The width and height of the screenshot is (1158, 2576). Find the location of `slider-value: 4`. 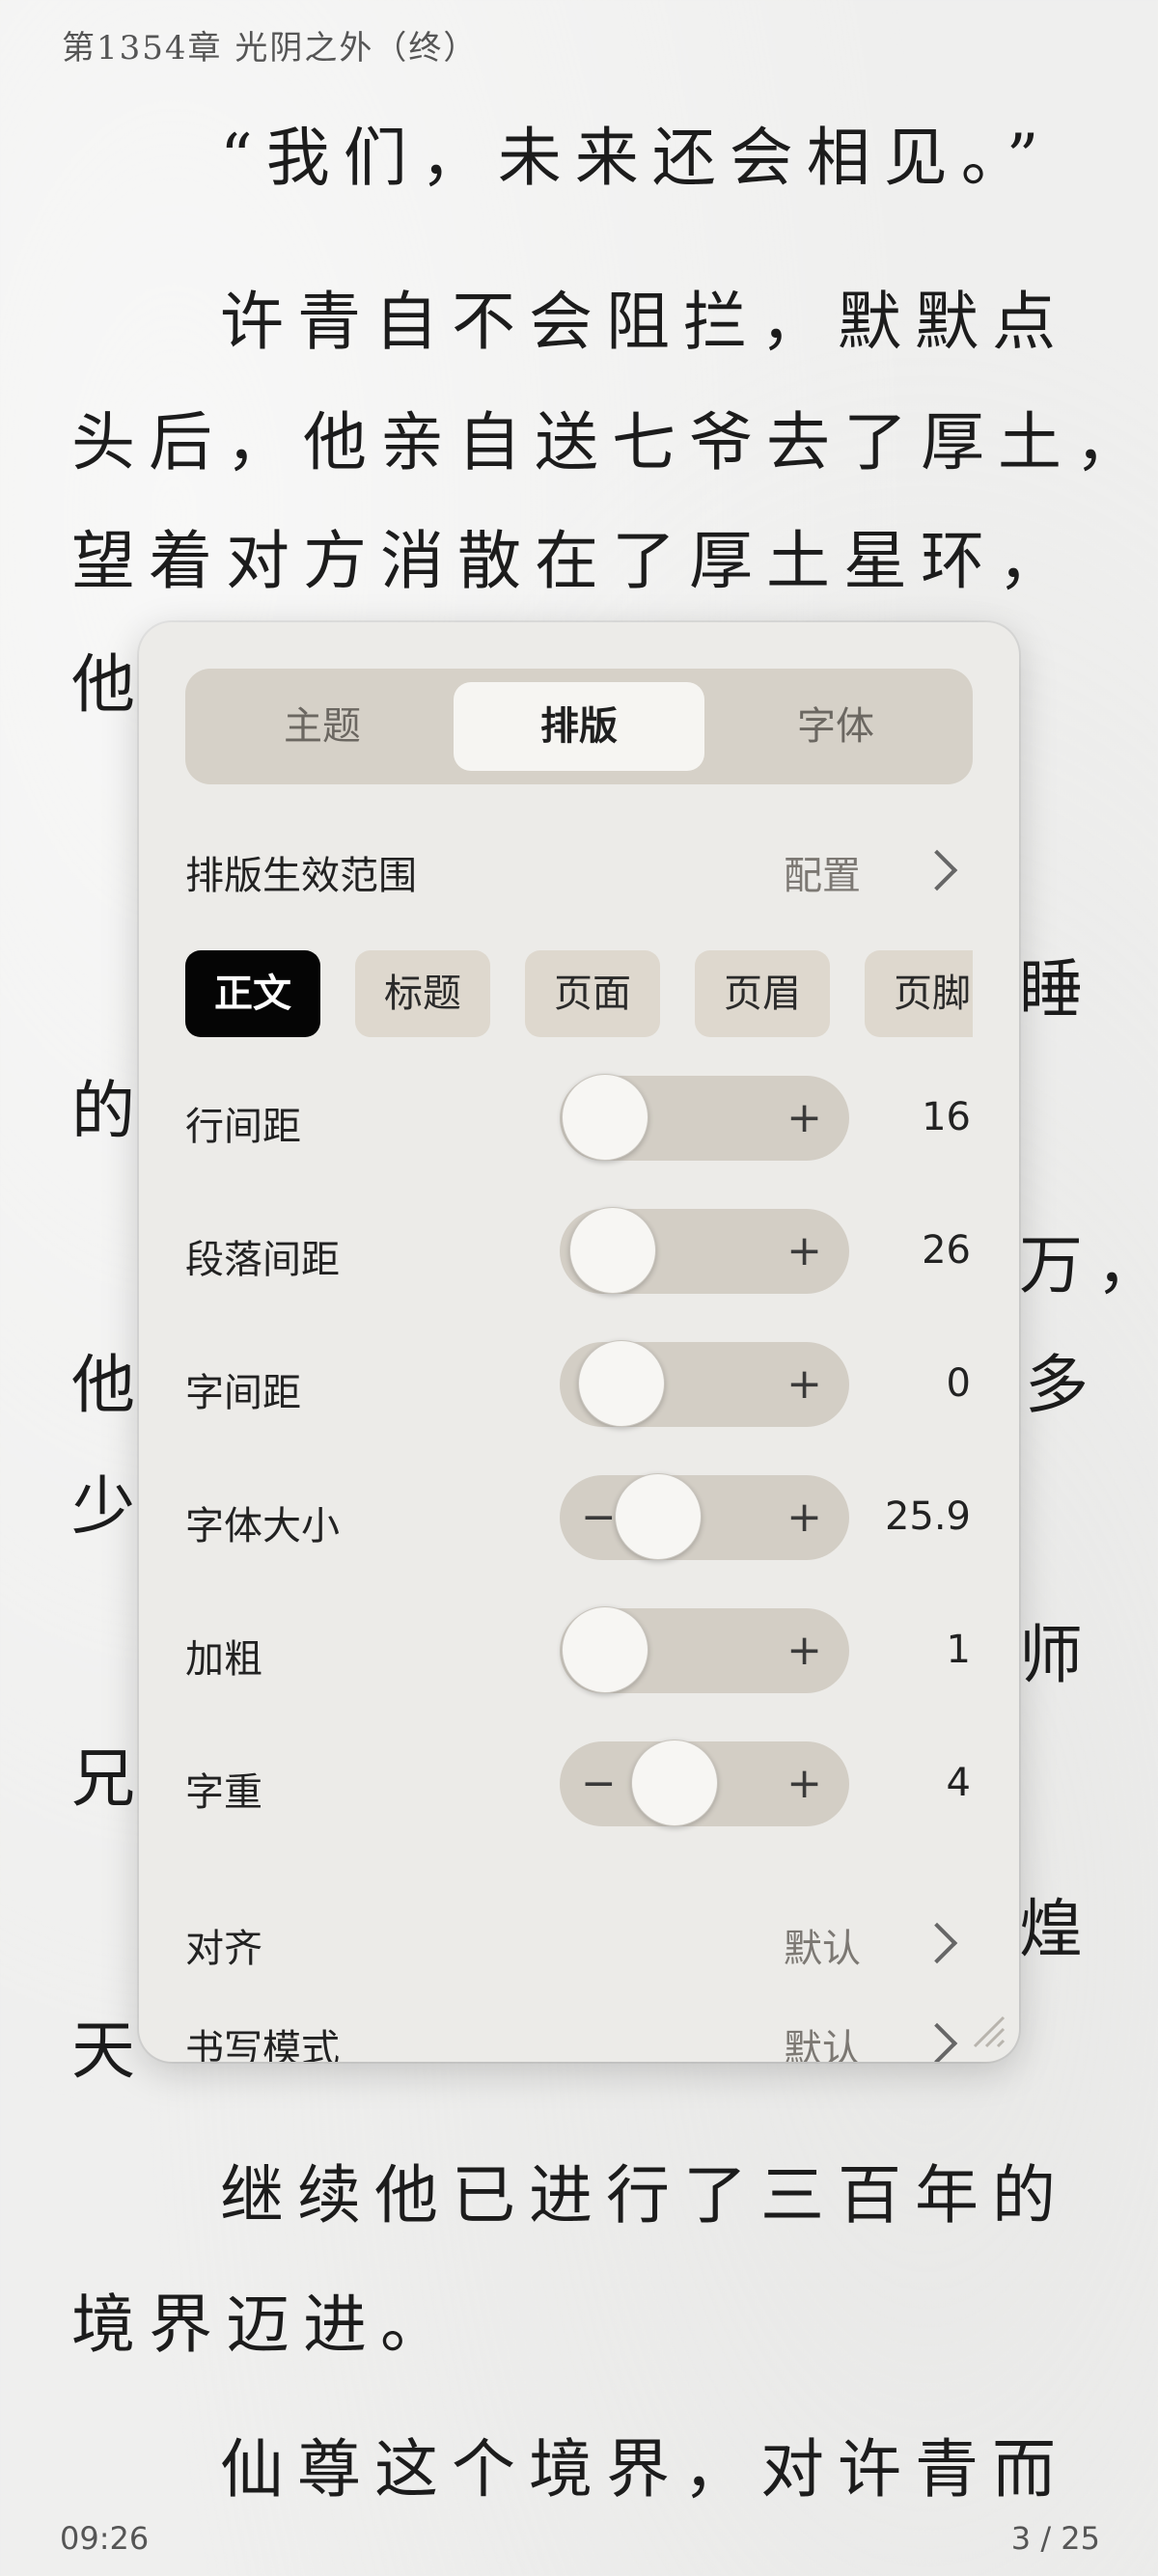

slider-value: 4 is located at coordinates (958, 1783).